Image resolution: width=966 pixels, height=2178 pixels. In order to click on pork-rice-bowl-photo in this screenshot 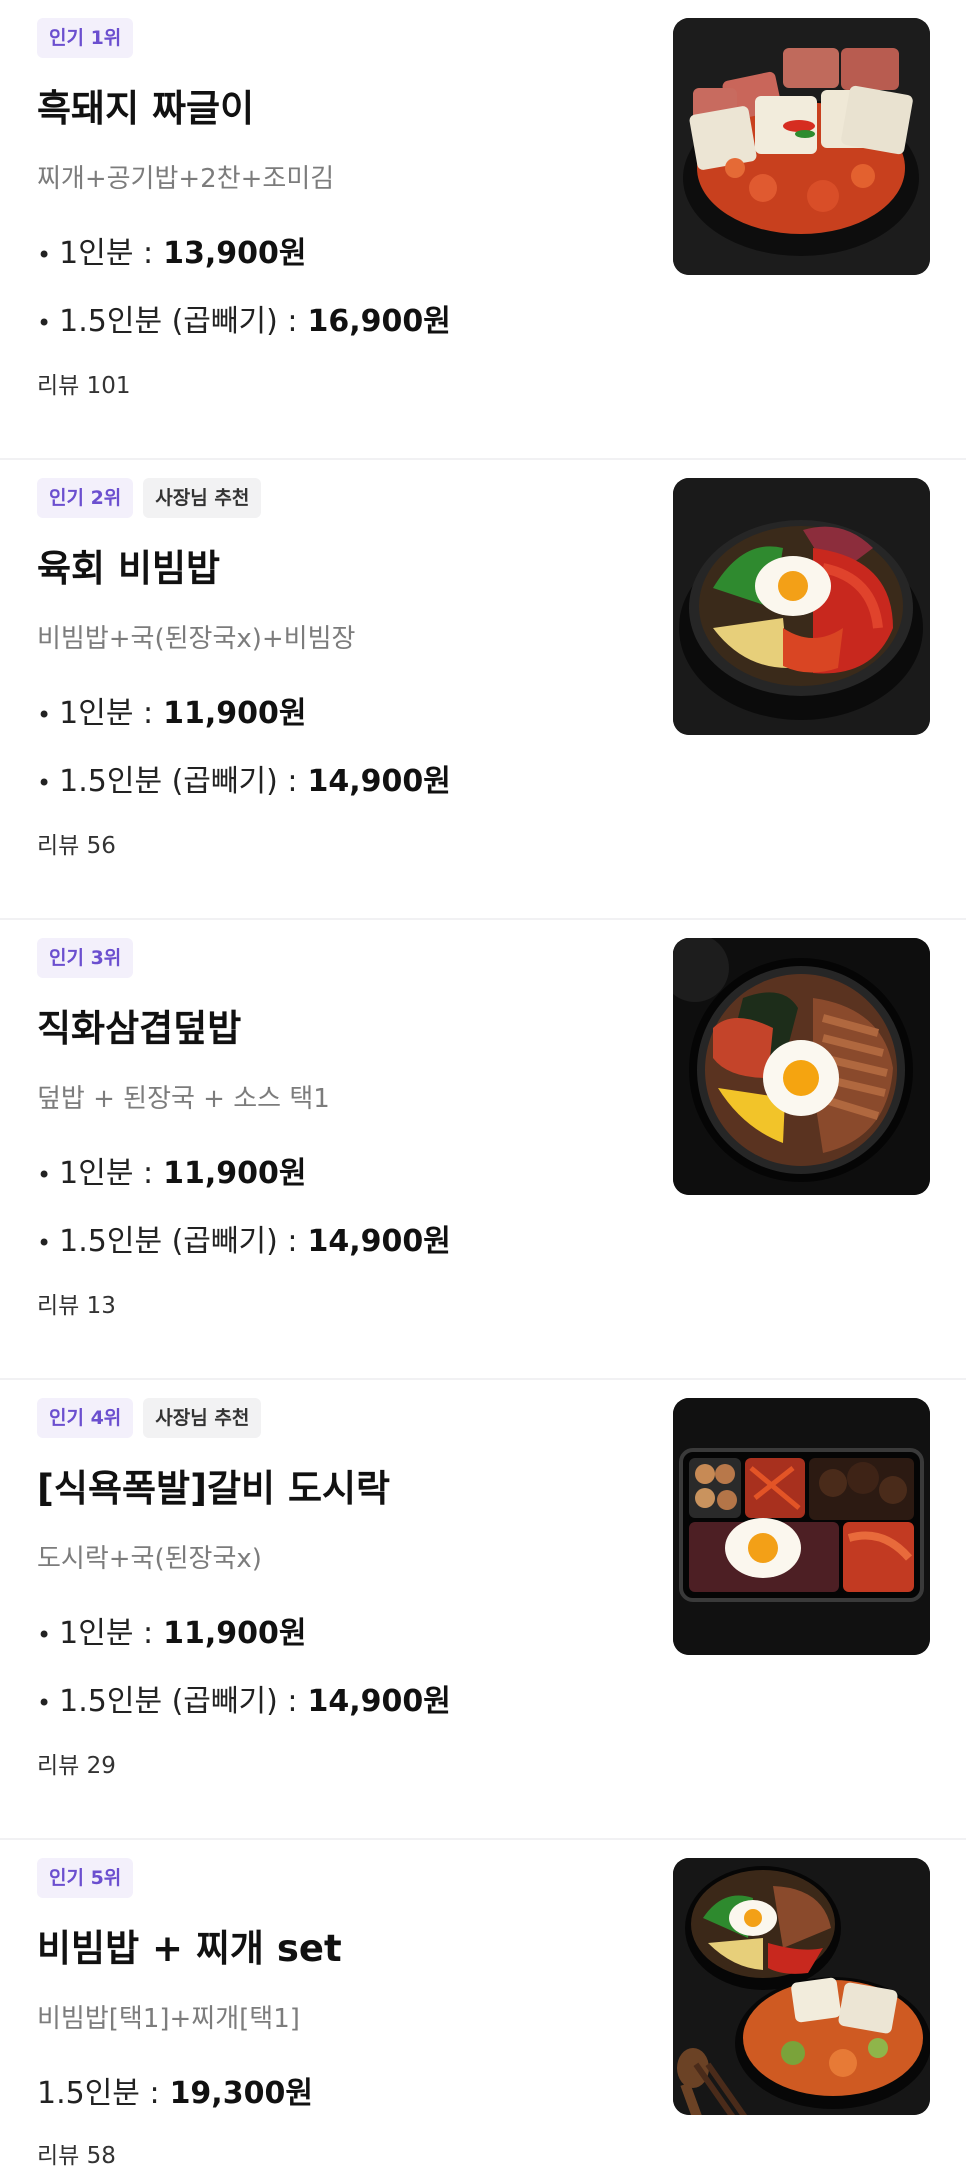, I will do `click(801, 1066)`.